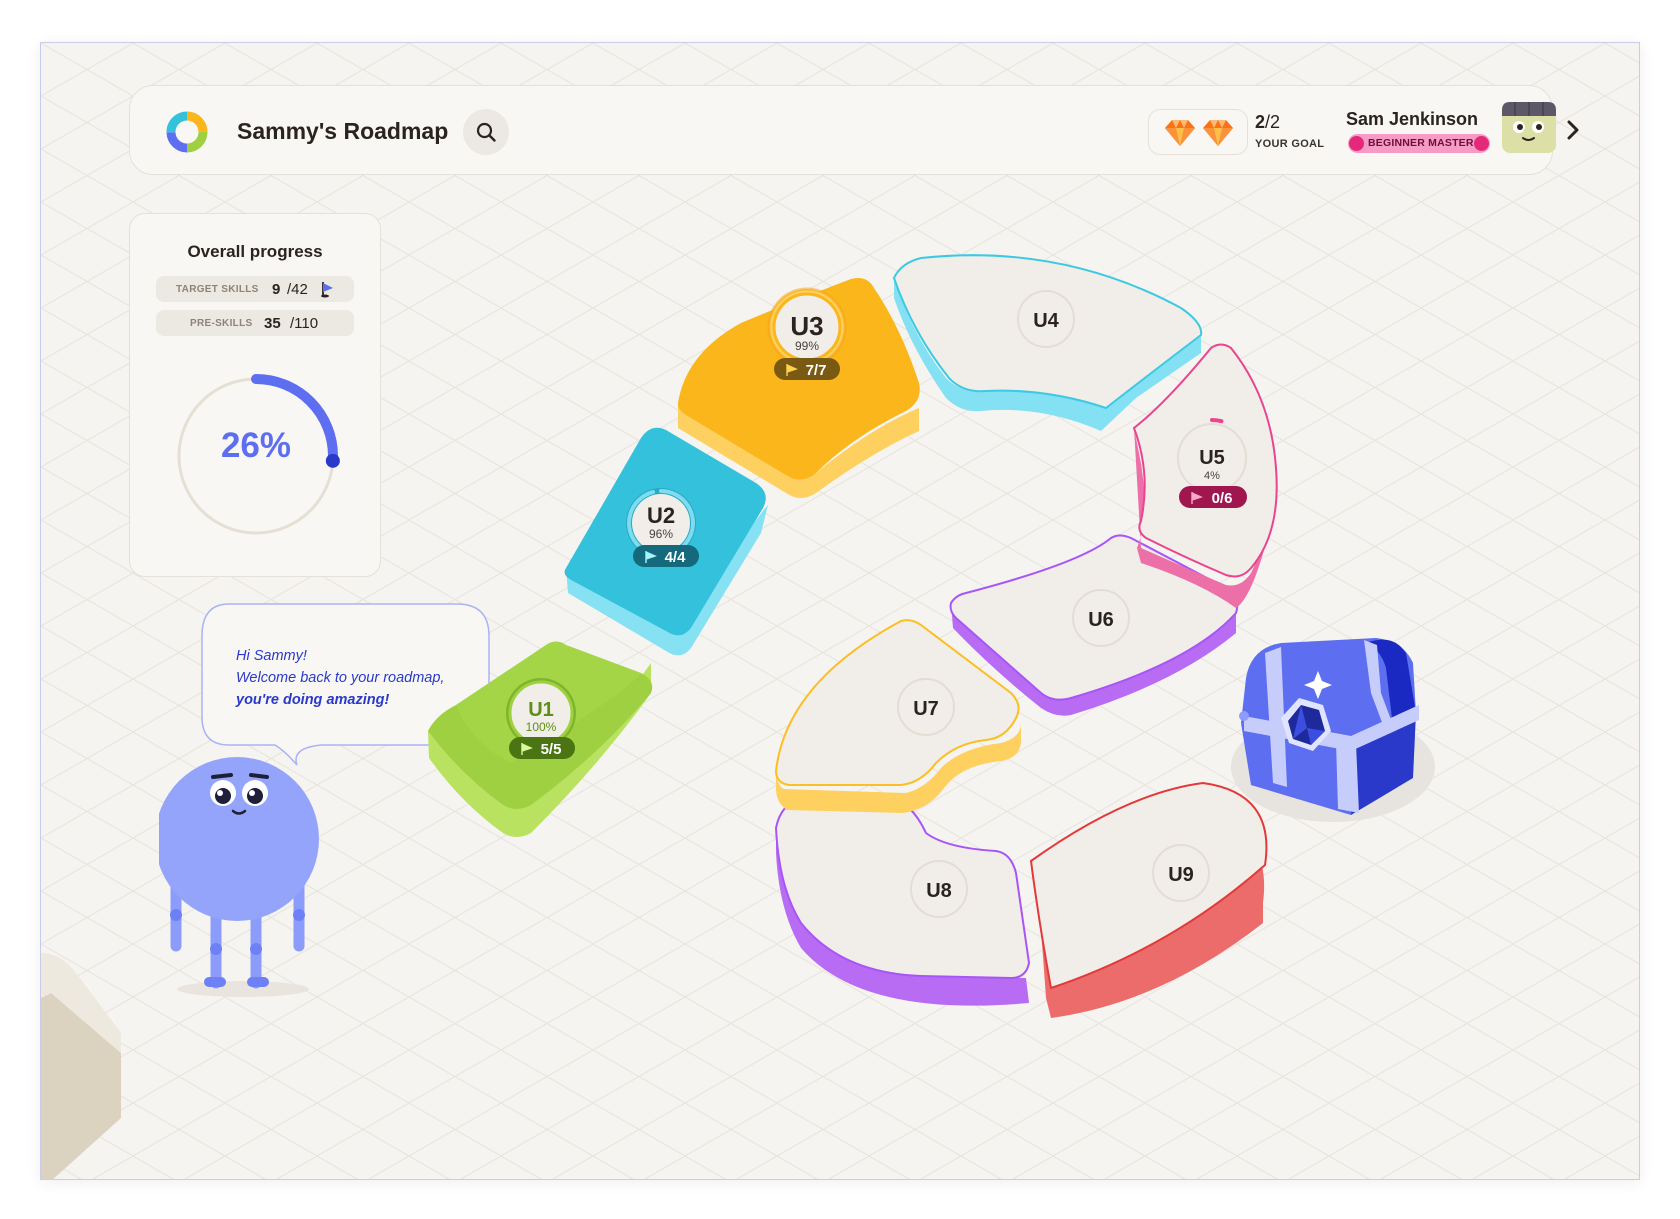 The width and height of the screenshot is (1680, 1219). Describe the element at coordinates (541, 727) in the screenshot. I see `unit-percent-u1: 100%` at that location.